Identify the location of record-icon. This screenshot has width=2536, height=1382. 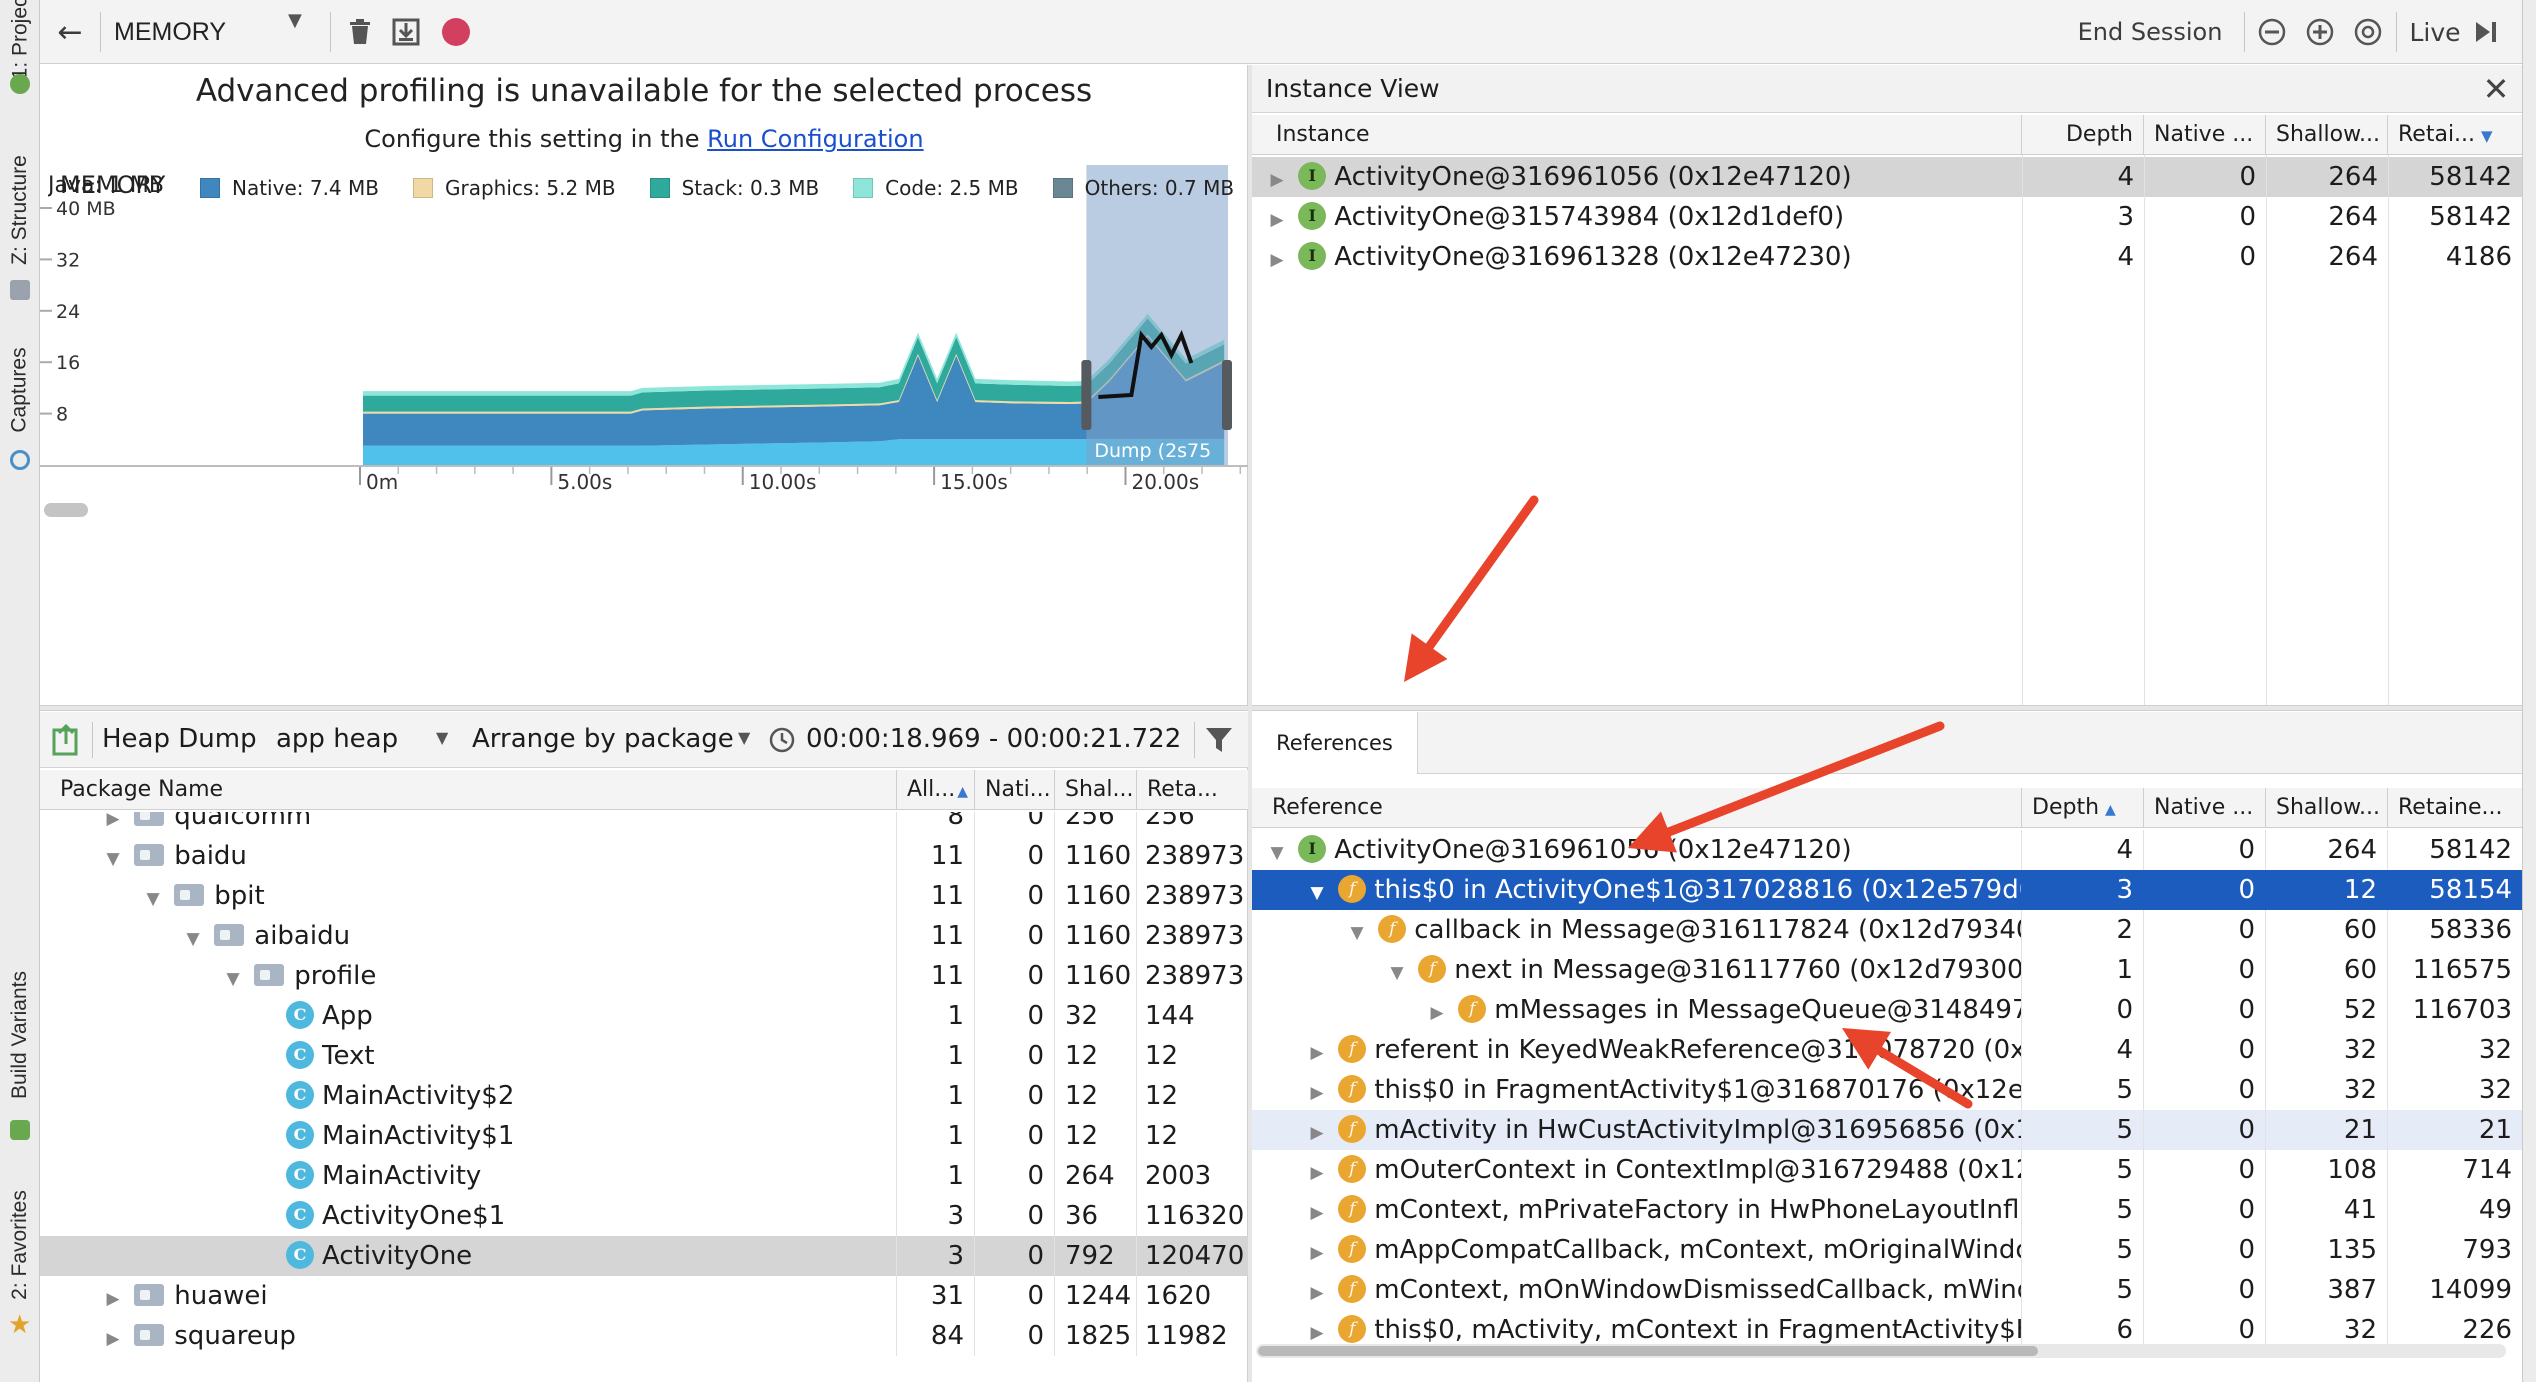
(456, 32).